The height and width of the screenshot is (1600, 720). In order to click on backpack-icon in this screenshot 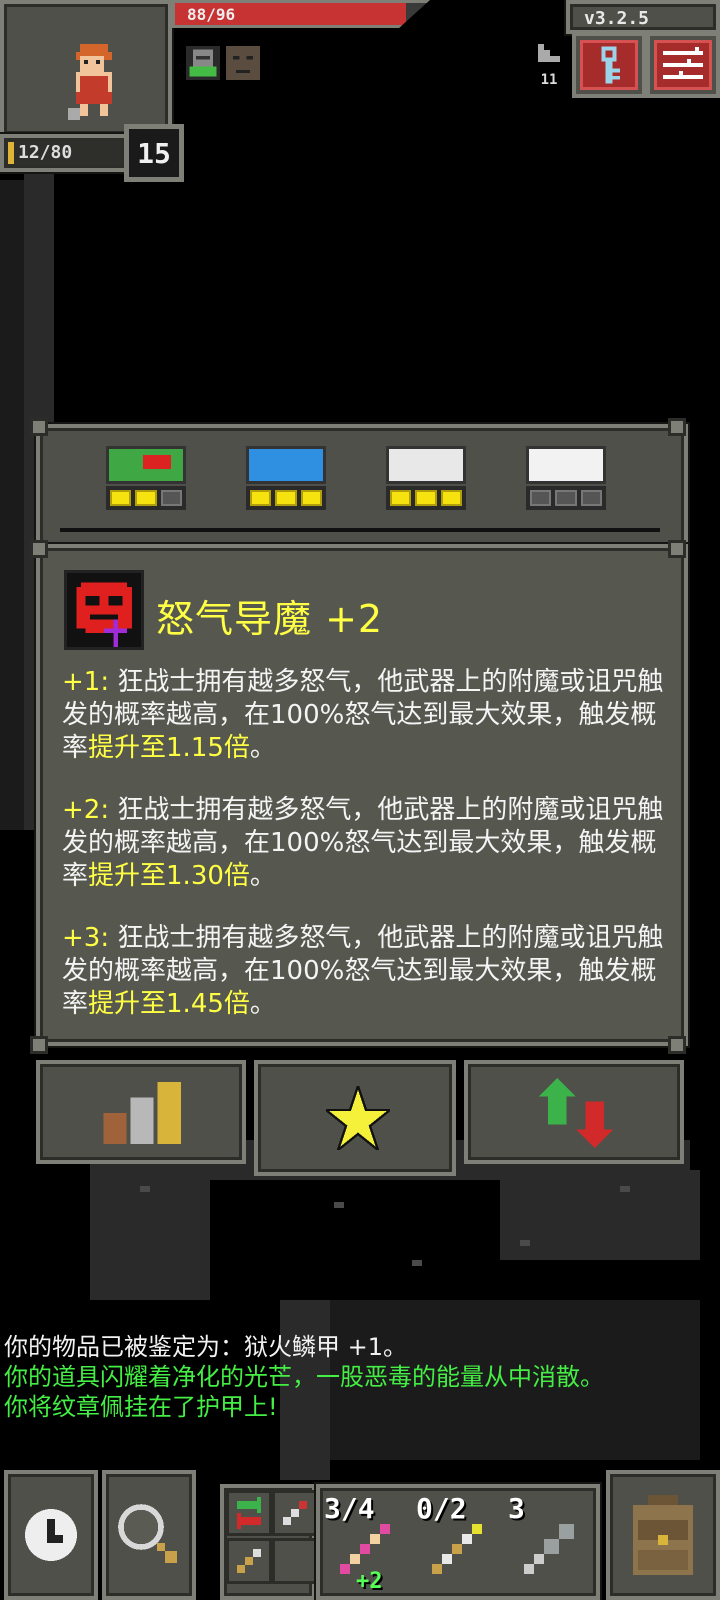, I will do `click(663, 1535)`.